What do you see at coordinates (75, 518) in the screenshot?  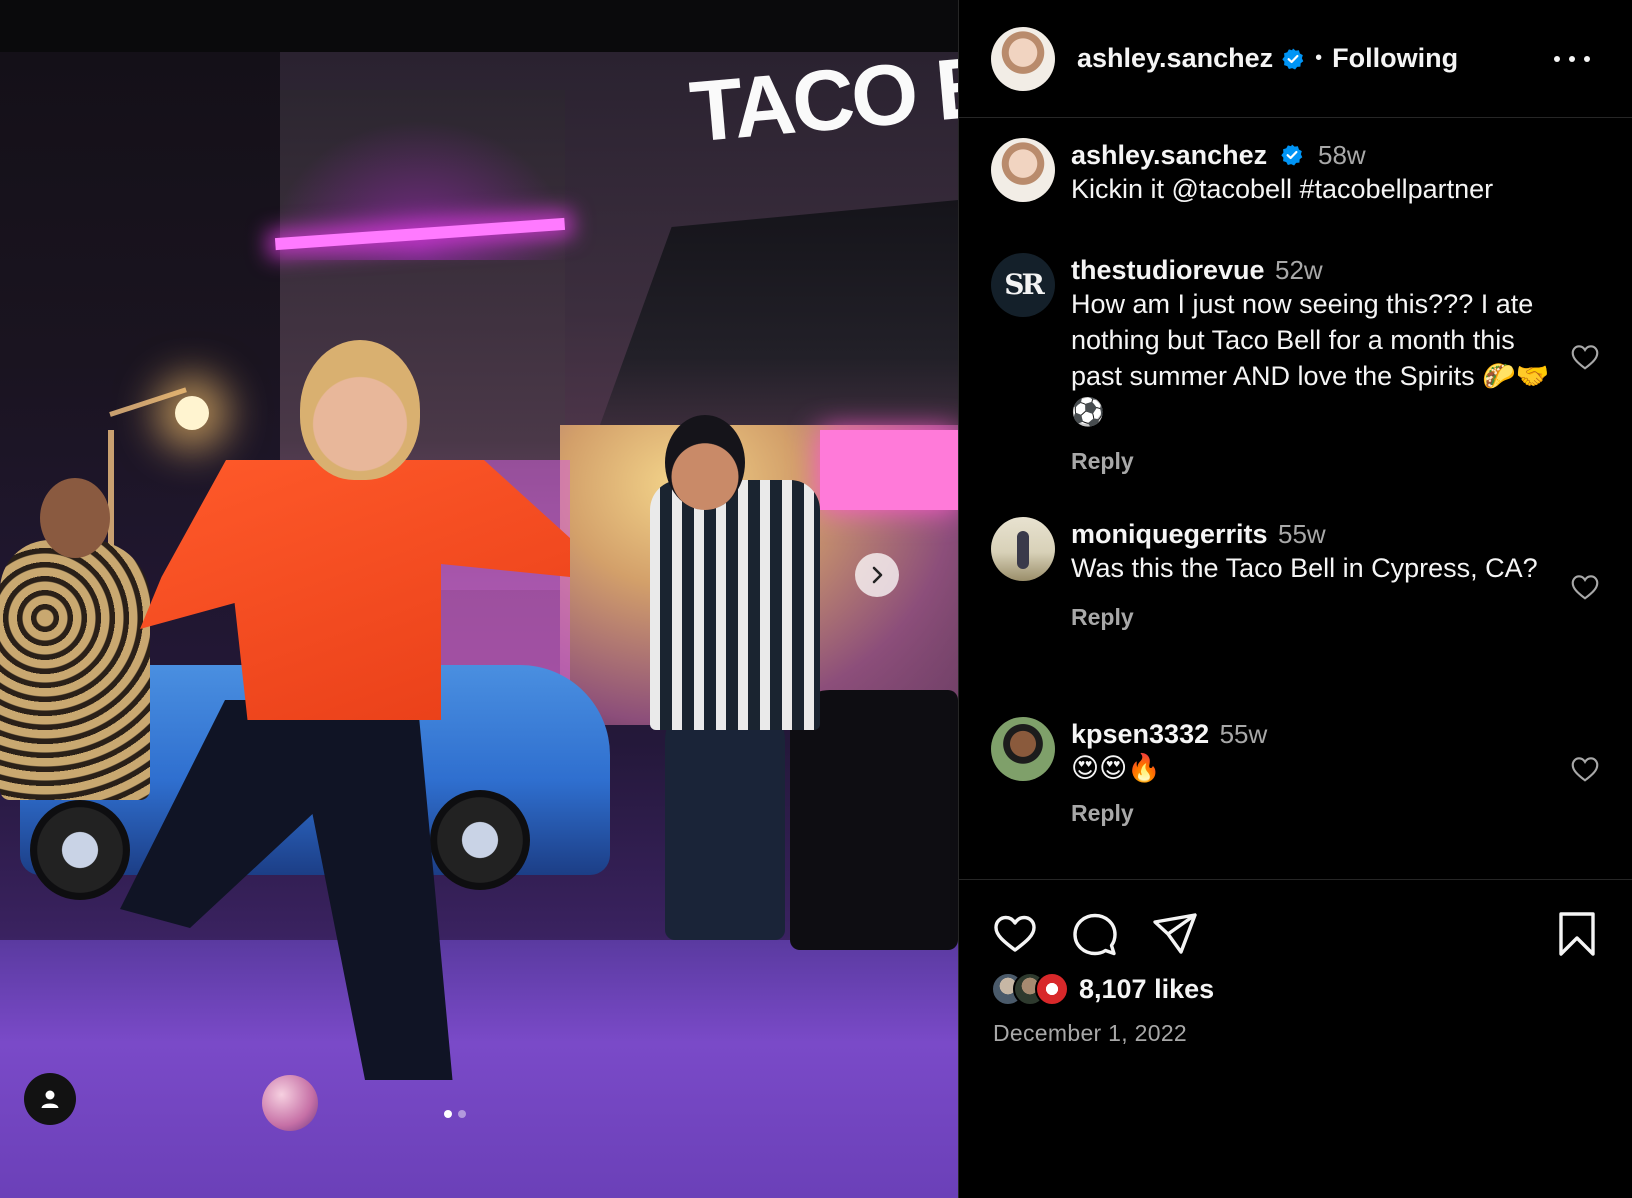 I see `person-leopard-head` at bounding box center [75, 518].